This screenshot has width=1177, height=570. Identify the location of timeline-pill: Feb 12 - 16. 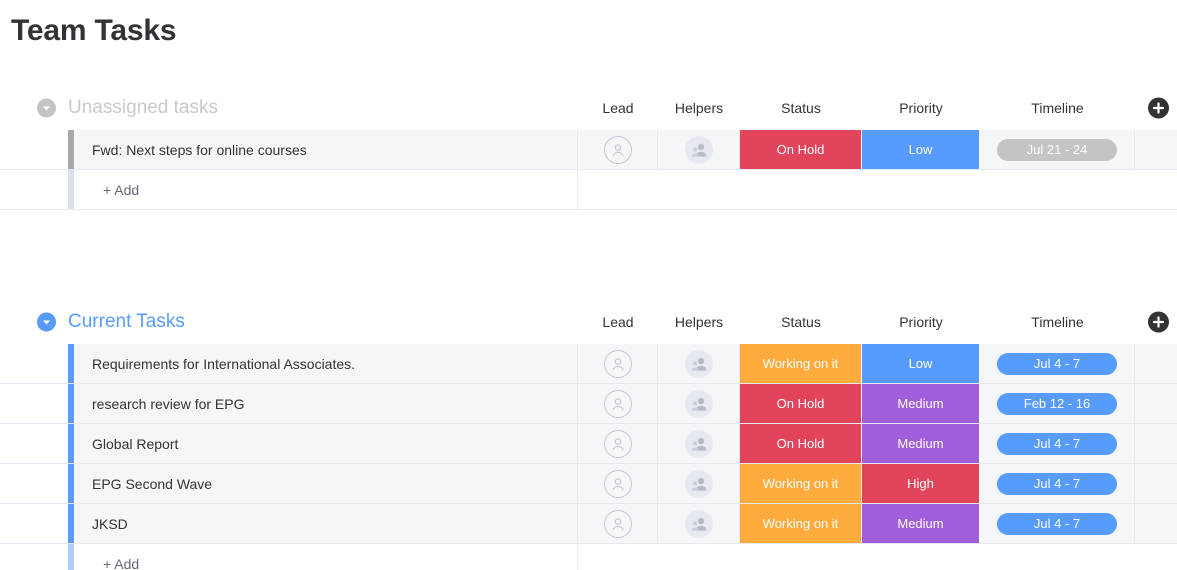
(1057, 403).